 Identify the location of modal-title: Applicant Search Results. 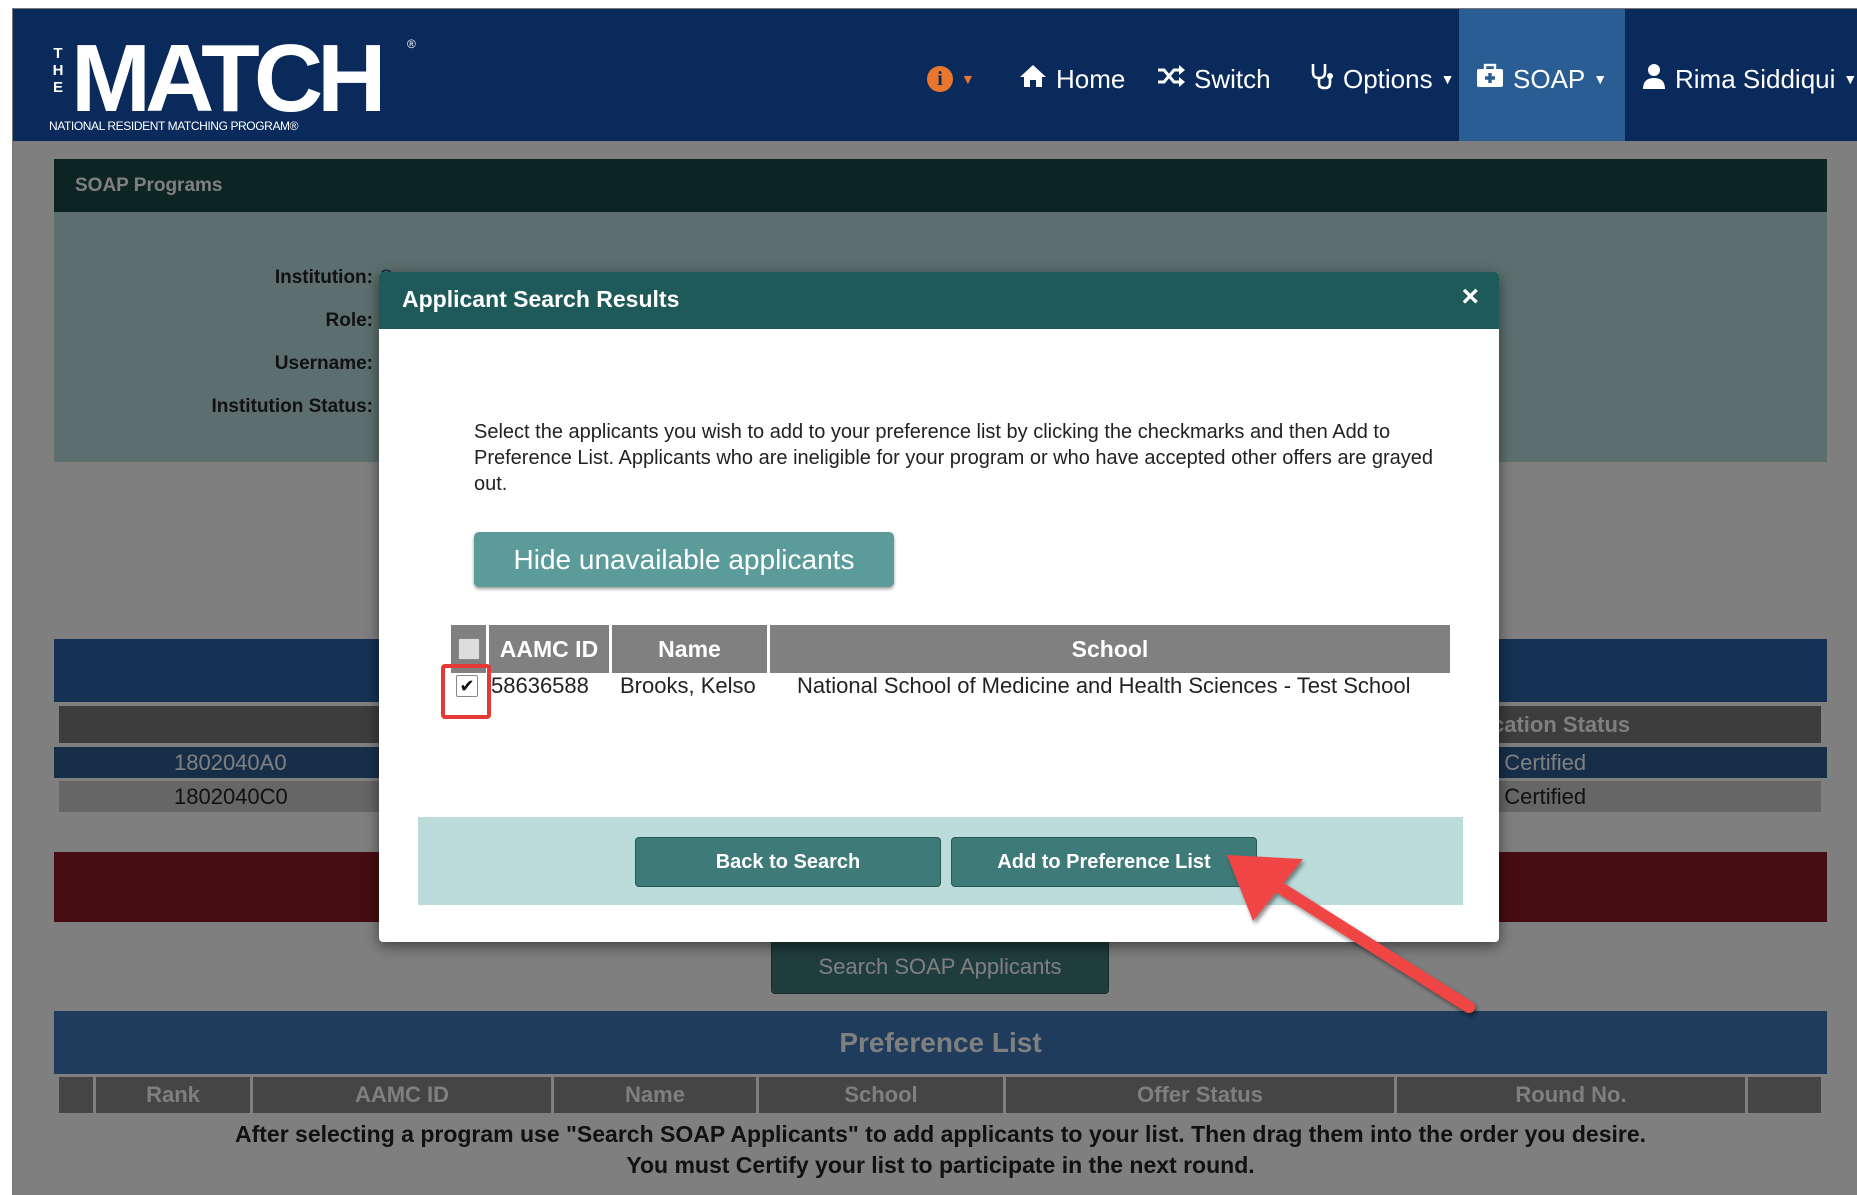
(541, 299).